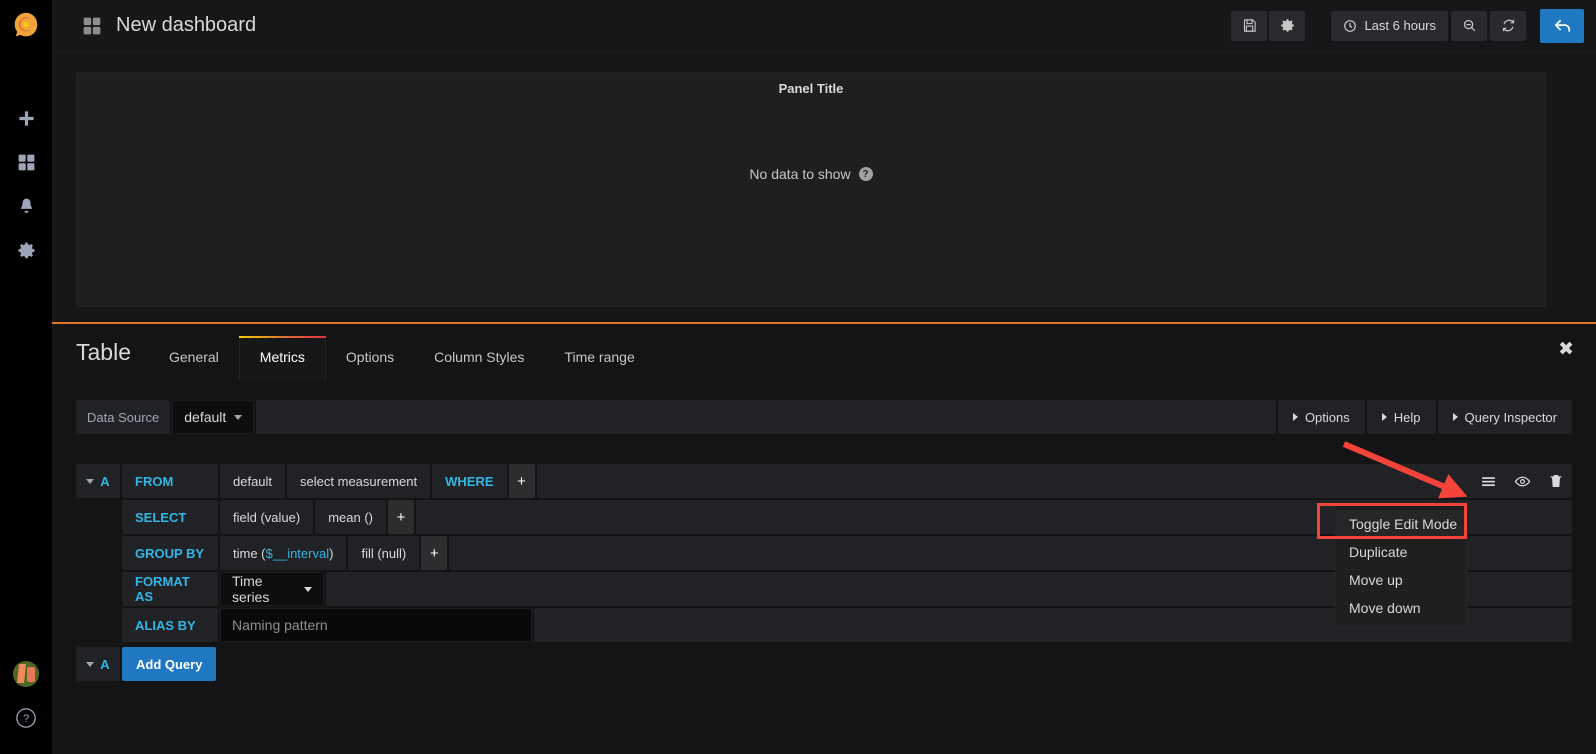  What do you see at coordinates (26, 26) in the screenshot?
I see `grafana-logo` at bounding box center [26, 26].